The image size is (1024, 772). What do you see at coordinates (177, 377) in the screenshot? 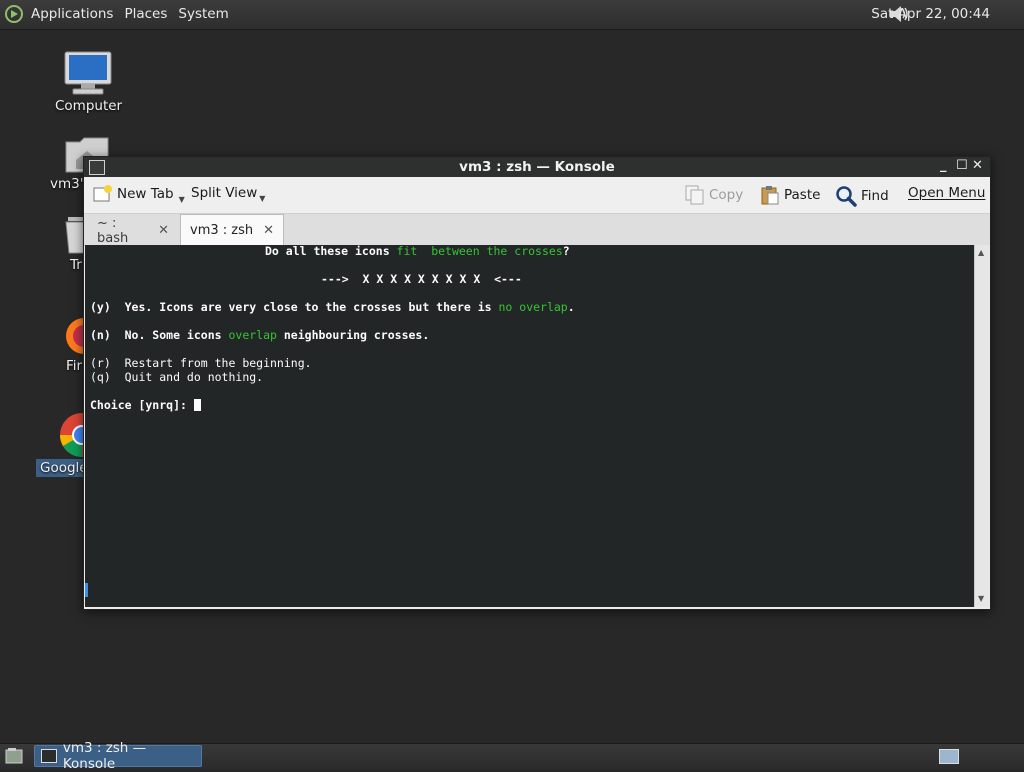
I see `terminal-option-q: (q) Quit and do nothing.` at bounding box center [177, 377].